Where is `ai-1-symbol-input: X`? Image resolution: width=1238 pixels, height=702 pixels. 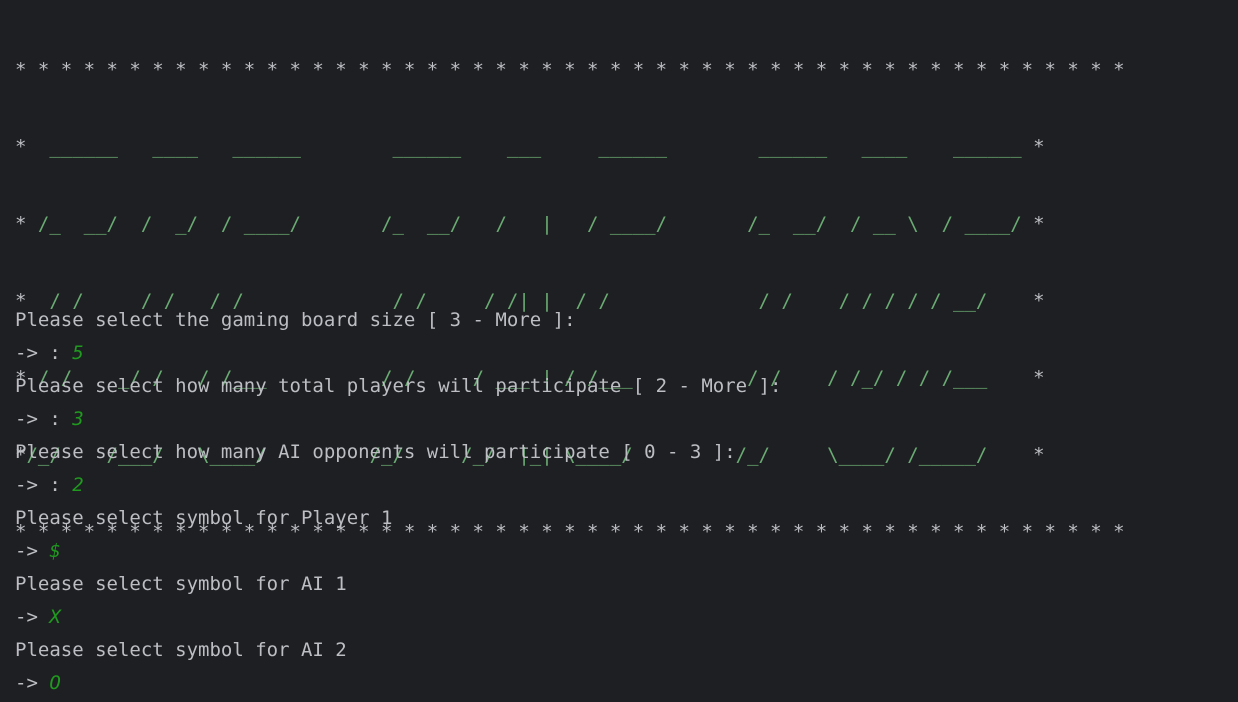
ai-1-symbol-input: X is located at coordinates (55, 617).